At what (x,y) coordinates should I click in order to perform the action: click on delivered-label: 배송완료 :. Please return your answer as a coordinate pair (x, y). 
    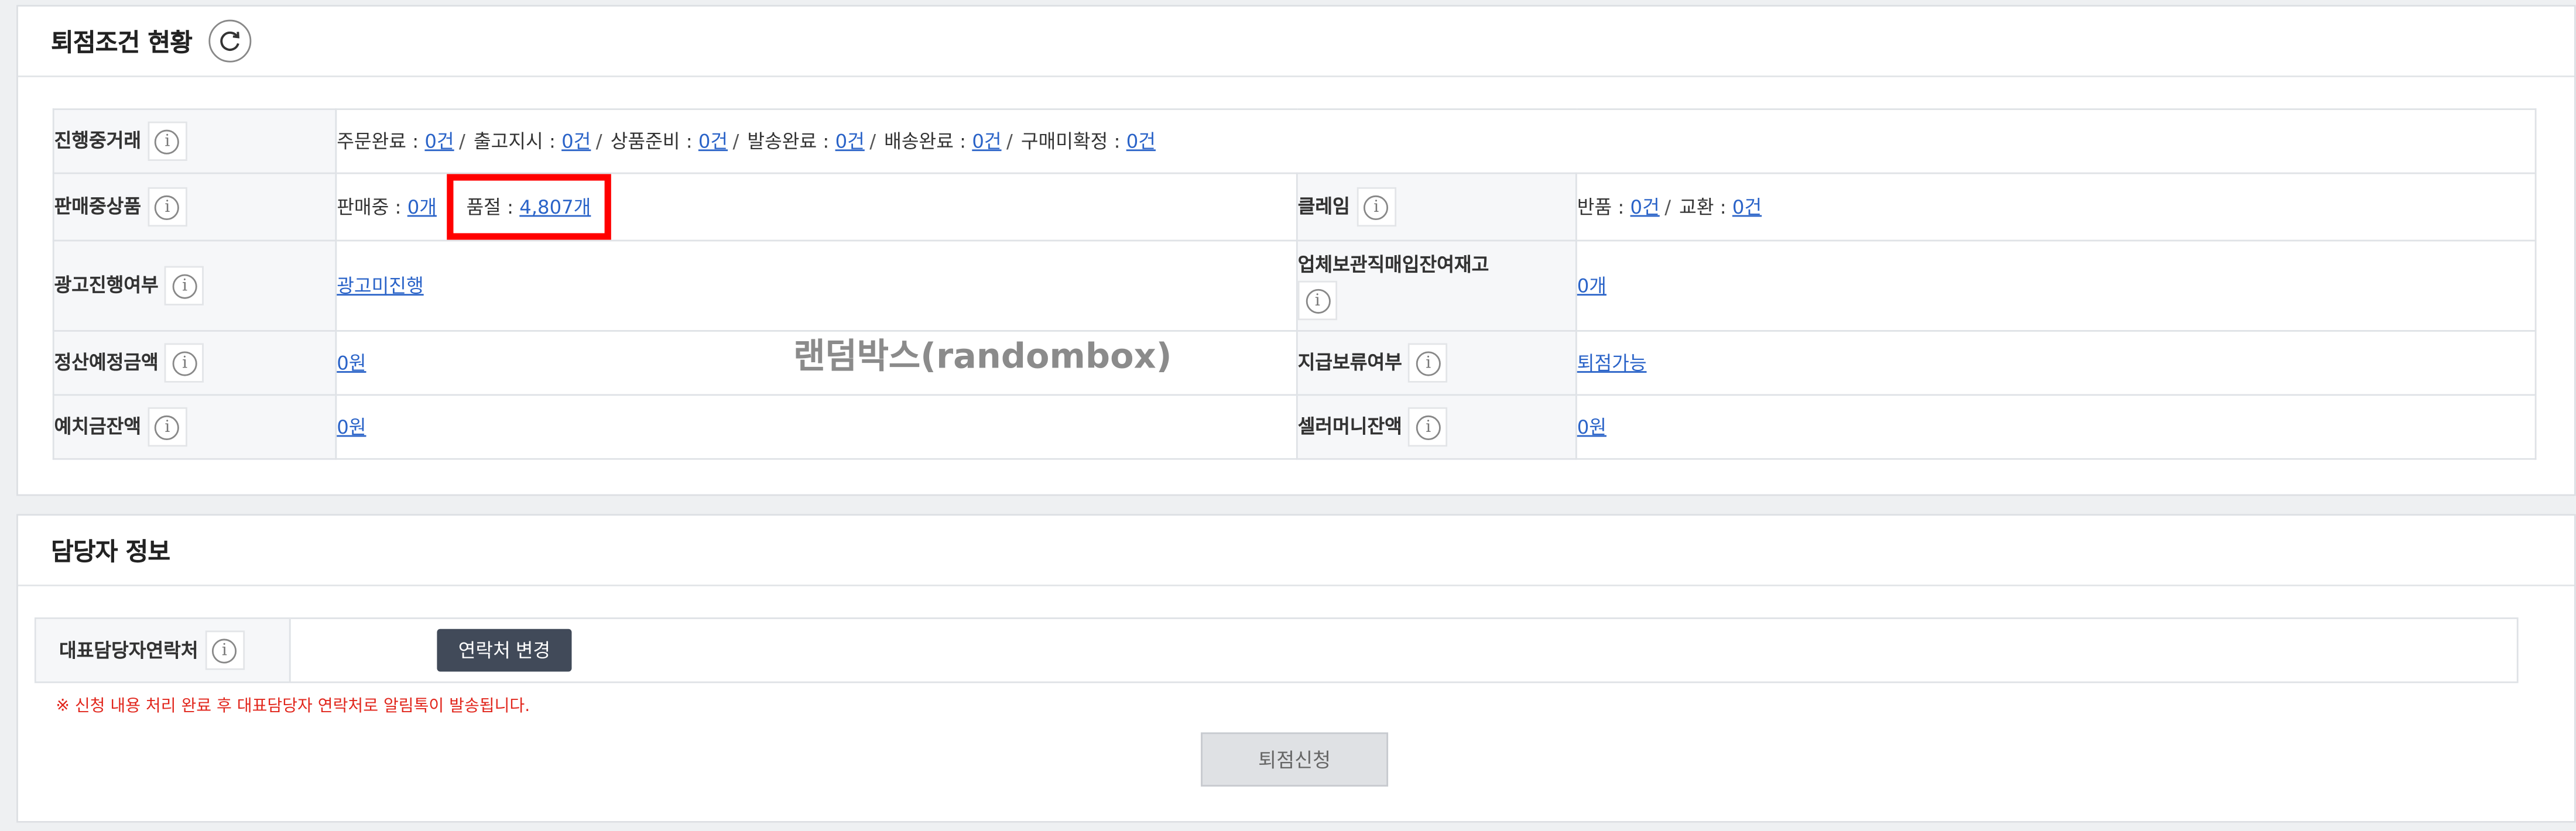
    Looking at the image, I should click on (928, 141).